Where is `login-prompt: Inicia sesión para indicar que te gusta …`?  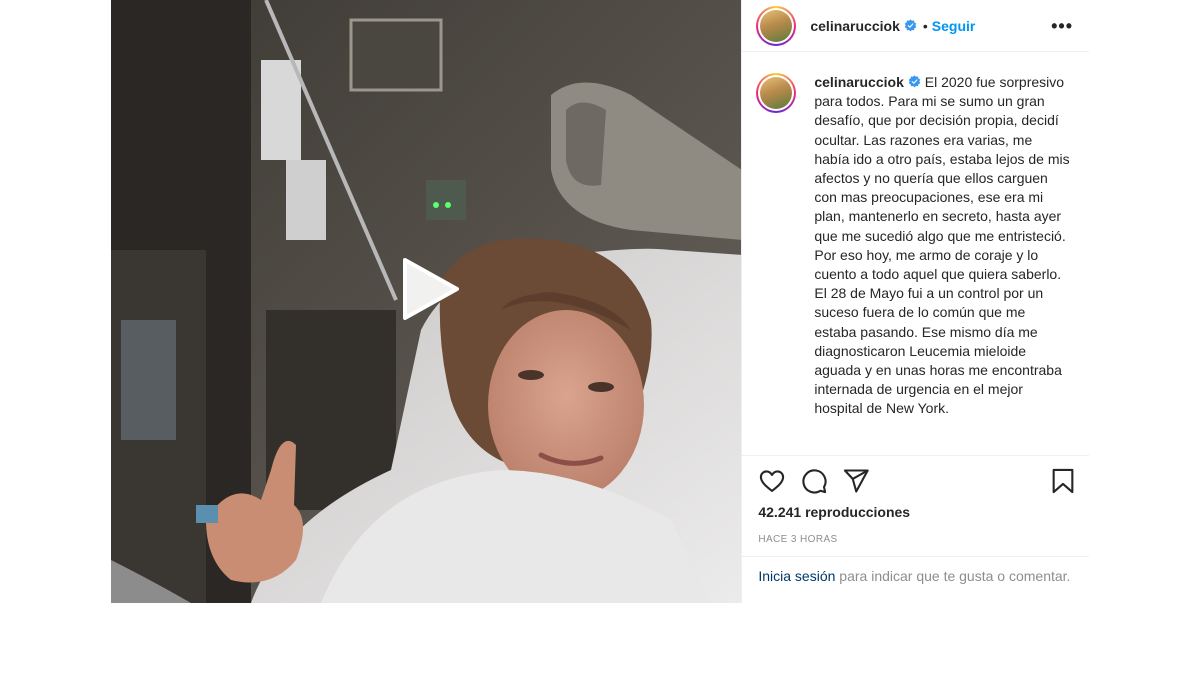
login-prompt: Inicia sesión para indicar que te gusta … is located at coordinates (916, 571).